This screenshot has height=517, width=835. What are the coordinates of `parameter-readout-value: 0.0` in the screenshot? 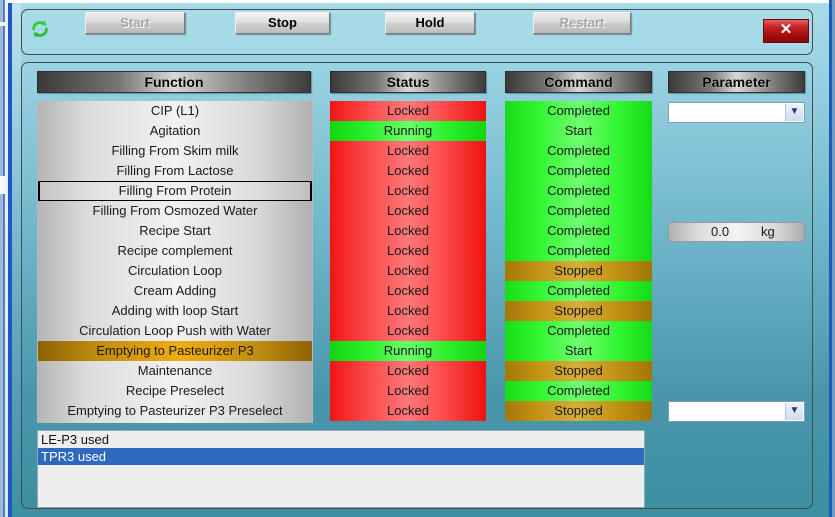 It's located at (720, 231).